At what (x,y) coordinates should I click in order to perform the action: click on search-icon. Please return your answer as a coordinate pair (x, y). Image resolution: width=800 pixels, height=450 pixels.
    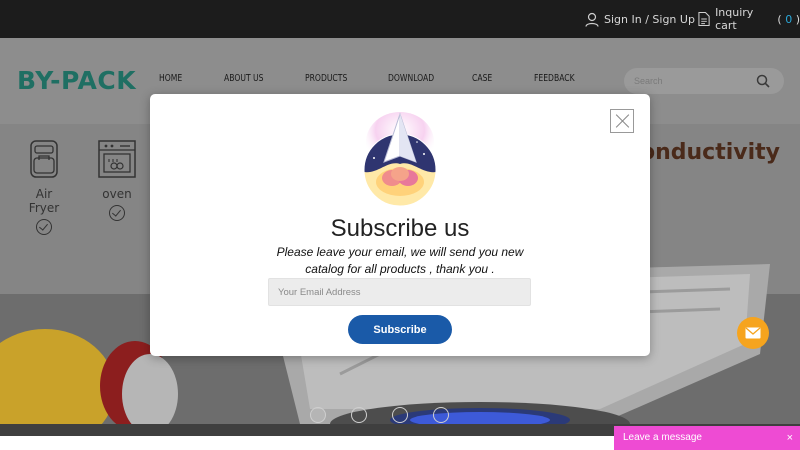
    Looking at the image, I should click on (763, 81).